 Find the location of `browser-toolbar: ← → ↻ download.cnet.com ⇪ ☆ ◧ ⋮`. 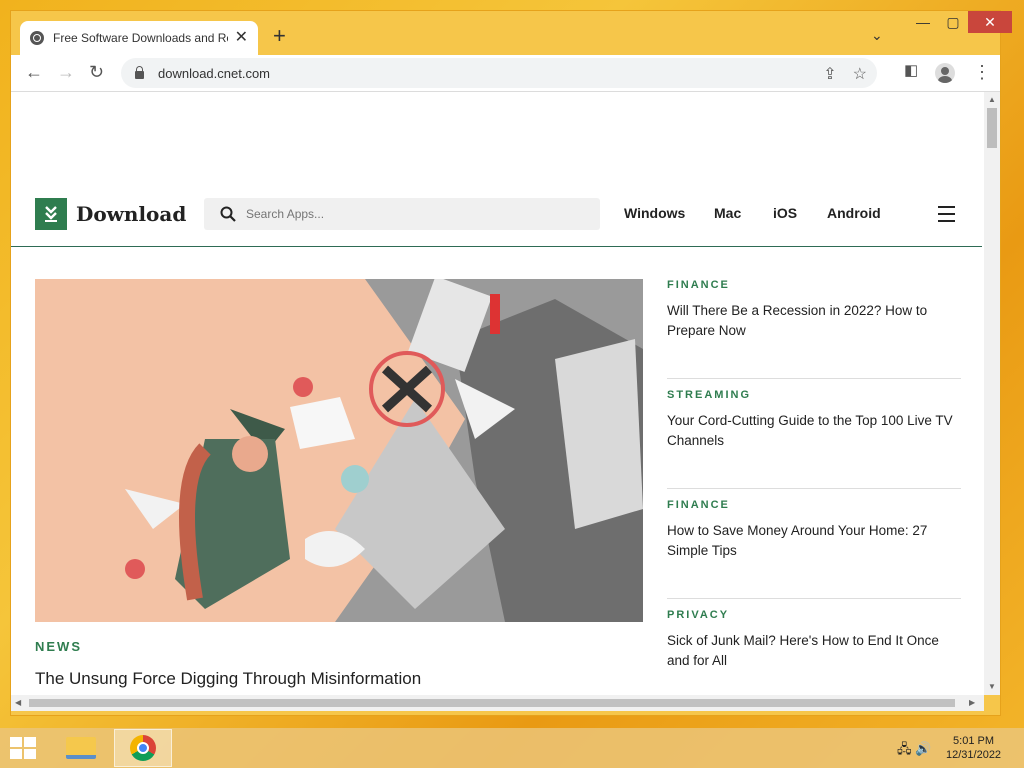

browser-toolbar: ← → ↻ download.cnet.com ⇪ ☆ ◧ ⋮ is located at coordinates (505, 73).